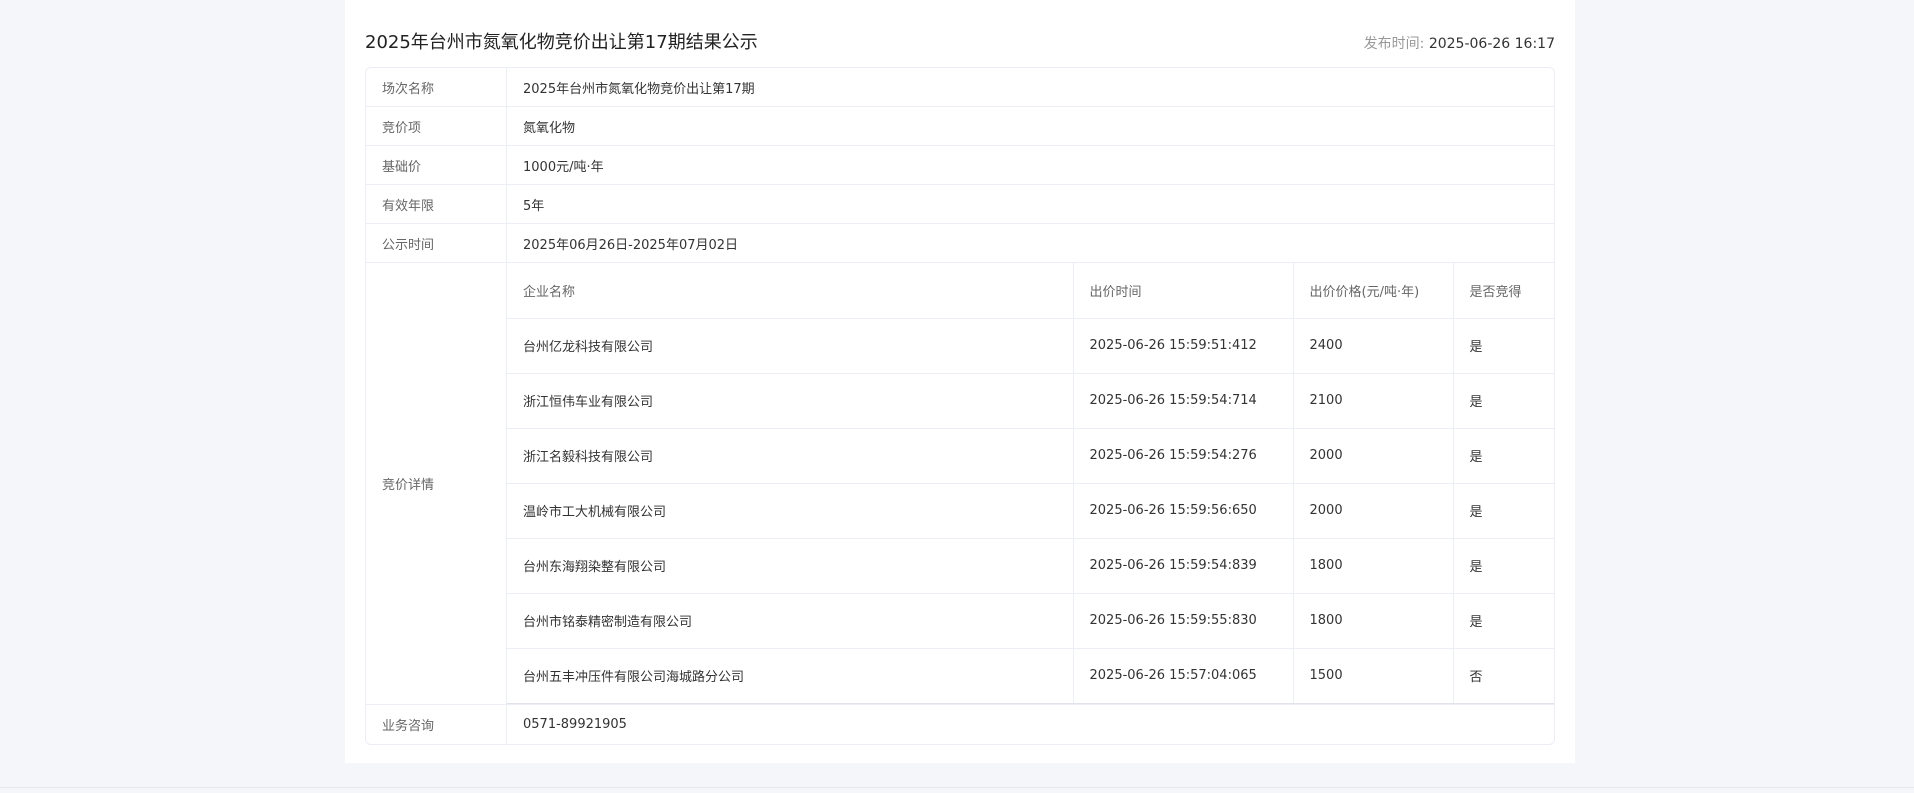 The height and width of the screenshot is (793, 1914). Describe the element at coordinates (1373, 676) in the screenshot. I see `bid-price: 1500` at that location.